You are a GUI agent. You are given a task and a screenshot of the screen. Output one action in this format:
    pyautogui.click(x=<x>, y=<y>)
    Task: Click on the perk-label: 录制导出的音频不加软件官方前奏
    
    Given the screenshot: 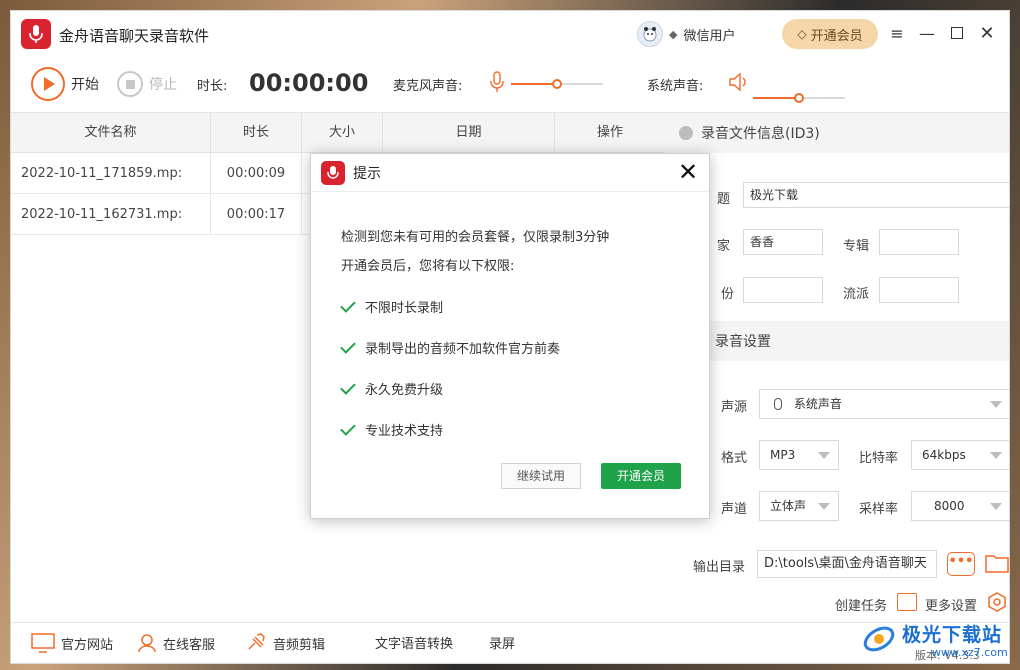 What is the action you would take?
    pyautogui.click(x=463, y=349)
    